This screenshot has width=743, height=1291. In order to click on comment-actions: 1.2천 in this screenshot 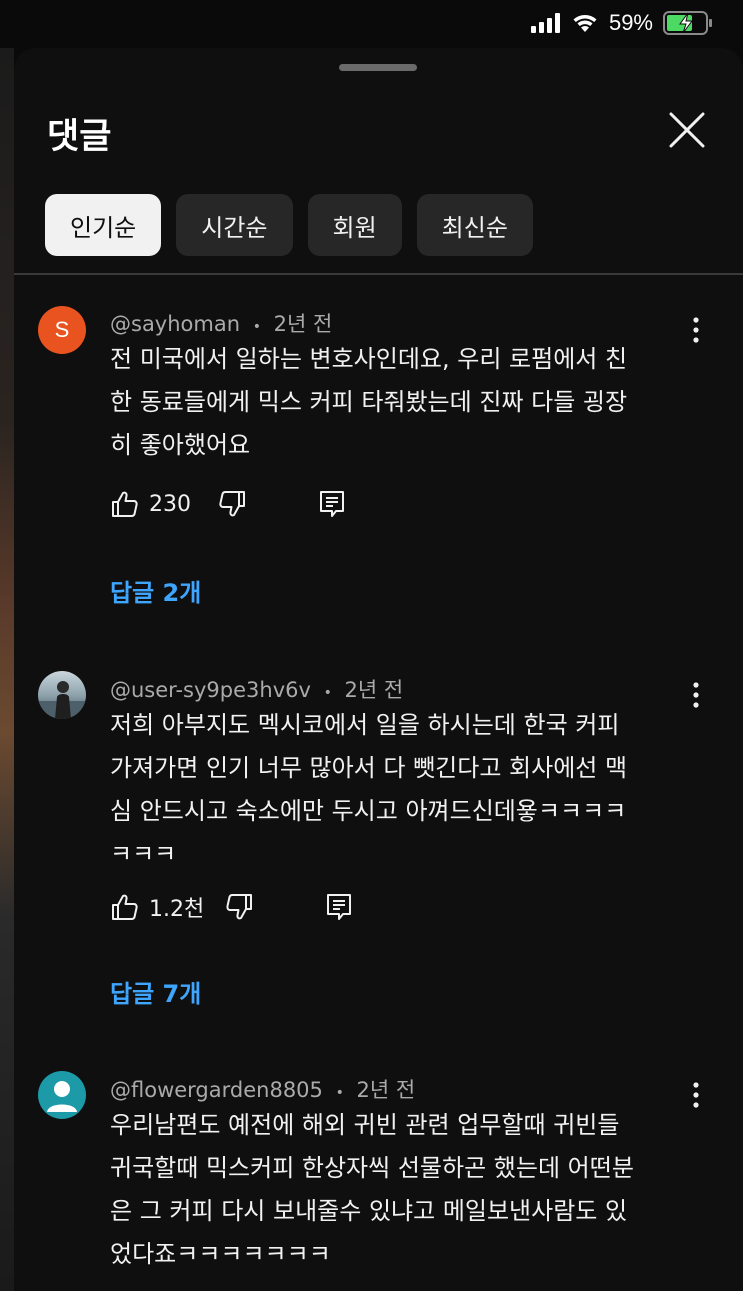, I will do `click(232, 907)`.